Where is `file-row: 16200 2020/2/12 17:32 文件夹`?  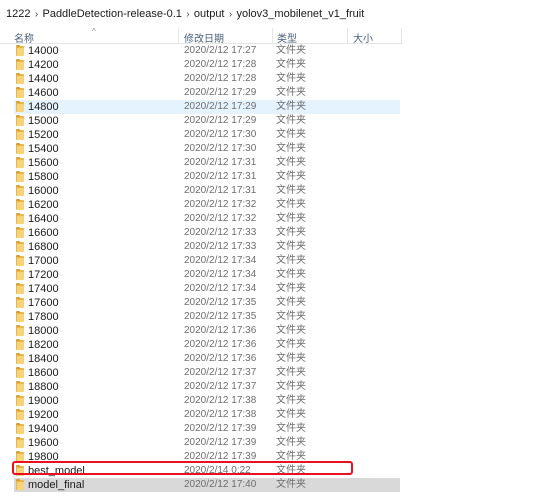 file-row: 16200 2020/2/12 17:32 文件夹 is located at coordinates (207, 205).